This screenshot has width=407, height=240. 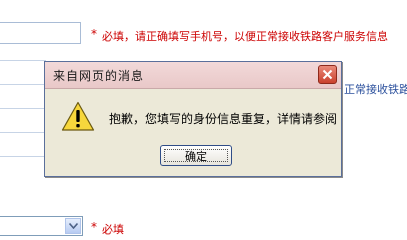 I want to click on phone-required-mark: *, so click(x=94, y=34).